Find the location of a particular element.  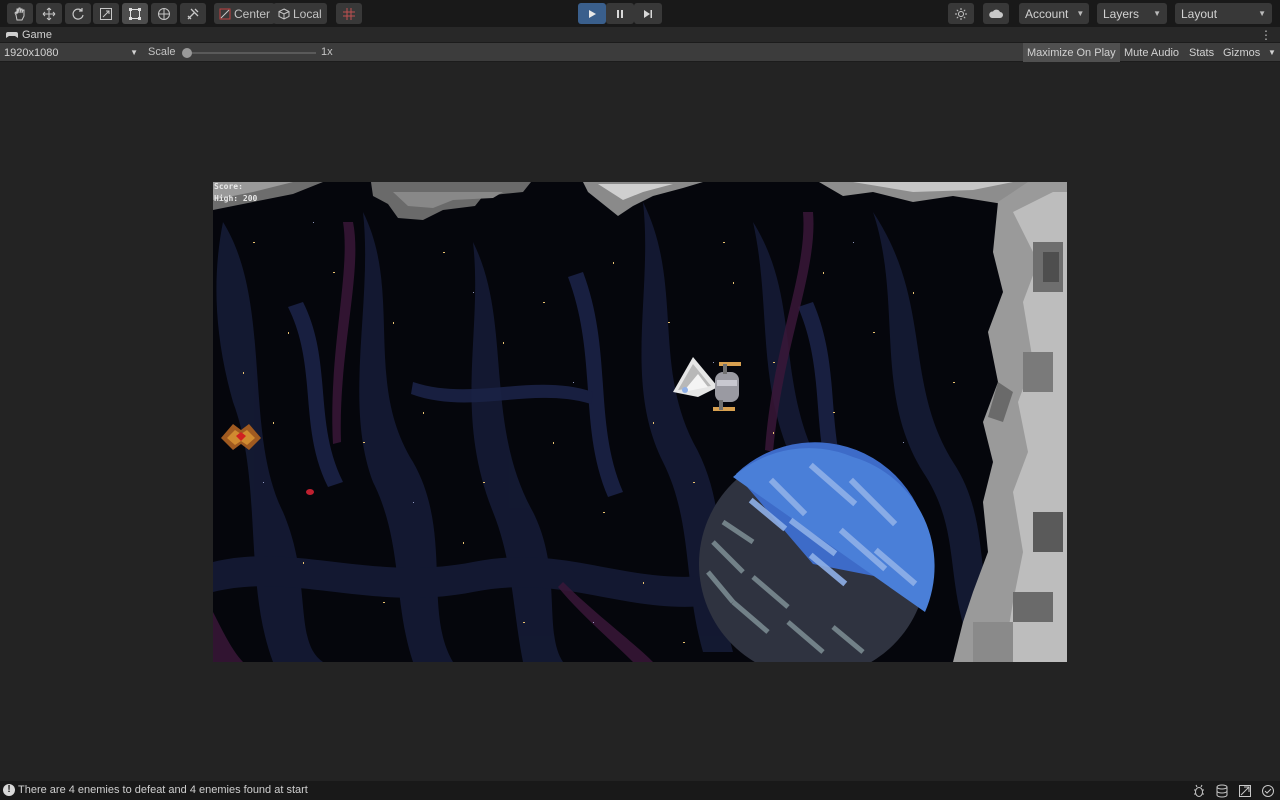

tab-game: Game is located at coordinates (29, 35).